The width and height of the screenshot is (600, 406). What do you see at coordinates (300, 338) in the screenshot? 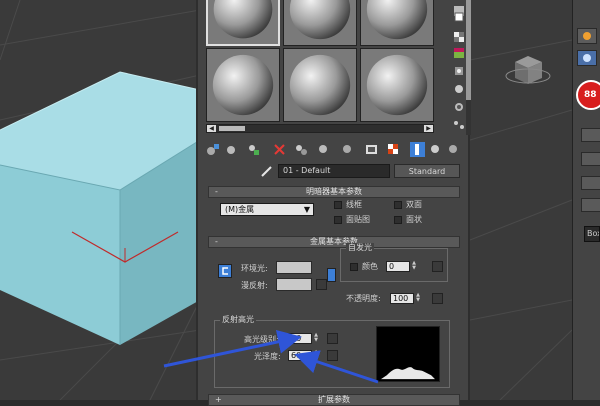
I see `specular-level-field: 50` at bounding box center [300, 338].